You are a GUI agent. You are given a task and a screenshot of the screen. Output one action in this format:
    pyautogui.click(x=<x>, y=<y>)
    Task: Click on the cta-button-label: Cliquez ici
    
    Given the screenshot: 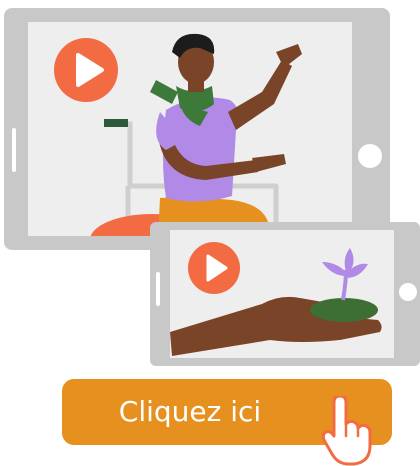 What is the action you would take?
    pyautogui.click(x=190, y=411)
    